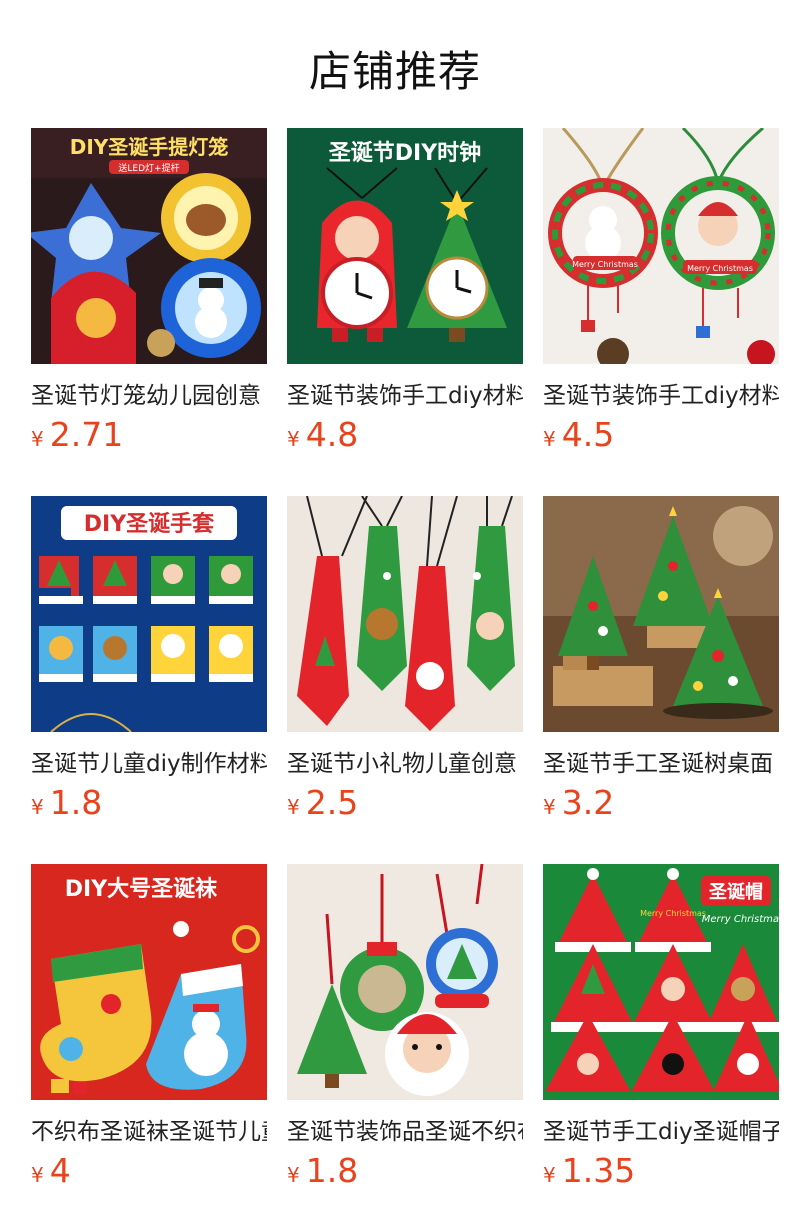  What do you see at coordinates (405, 246) in the screenshot?
I see `product-image: 圣诞节DIY时钟` at bounding box center [405, 246].